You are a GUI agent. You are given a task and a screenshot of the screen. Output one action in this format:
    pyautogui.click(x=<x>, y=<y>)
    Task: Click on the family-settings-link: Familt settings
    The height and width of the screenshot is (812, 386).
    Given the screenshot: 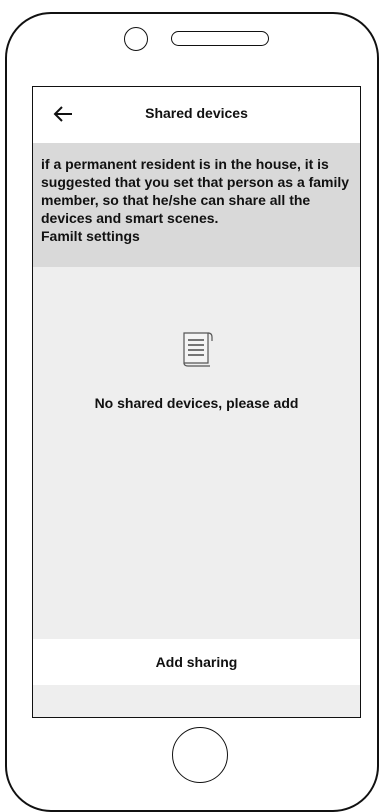 What is the action you would take?
    pyautogui.click(x=196, y=236)
    